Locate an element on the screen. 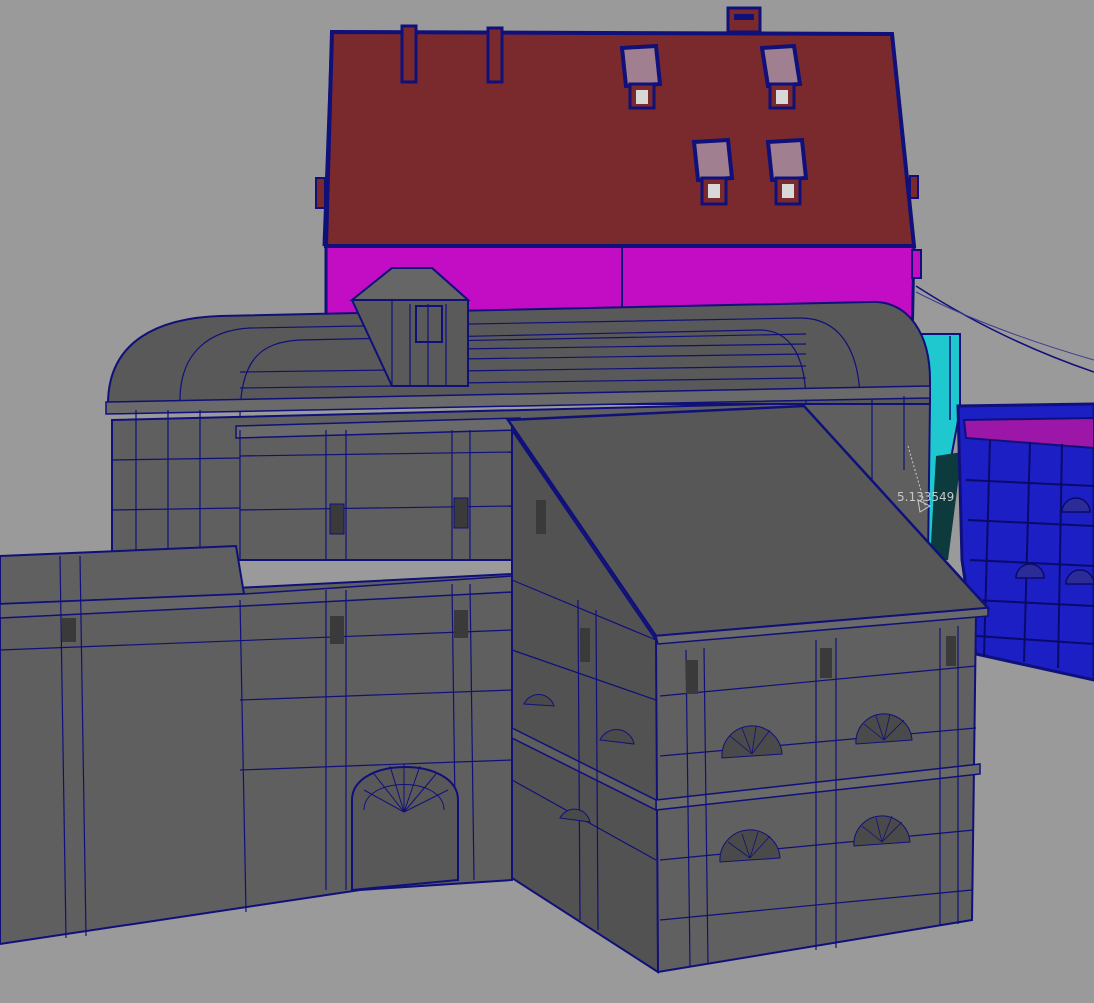 Image resolution: width=1094 pixels, height=1003 pixels. chimney-top-cap is located at coordinates (744, 17).